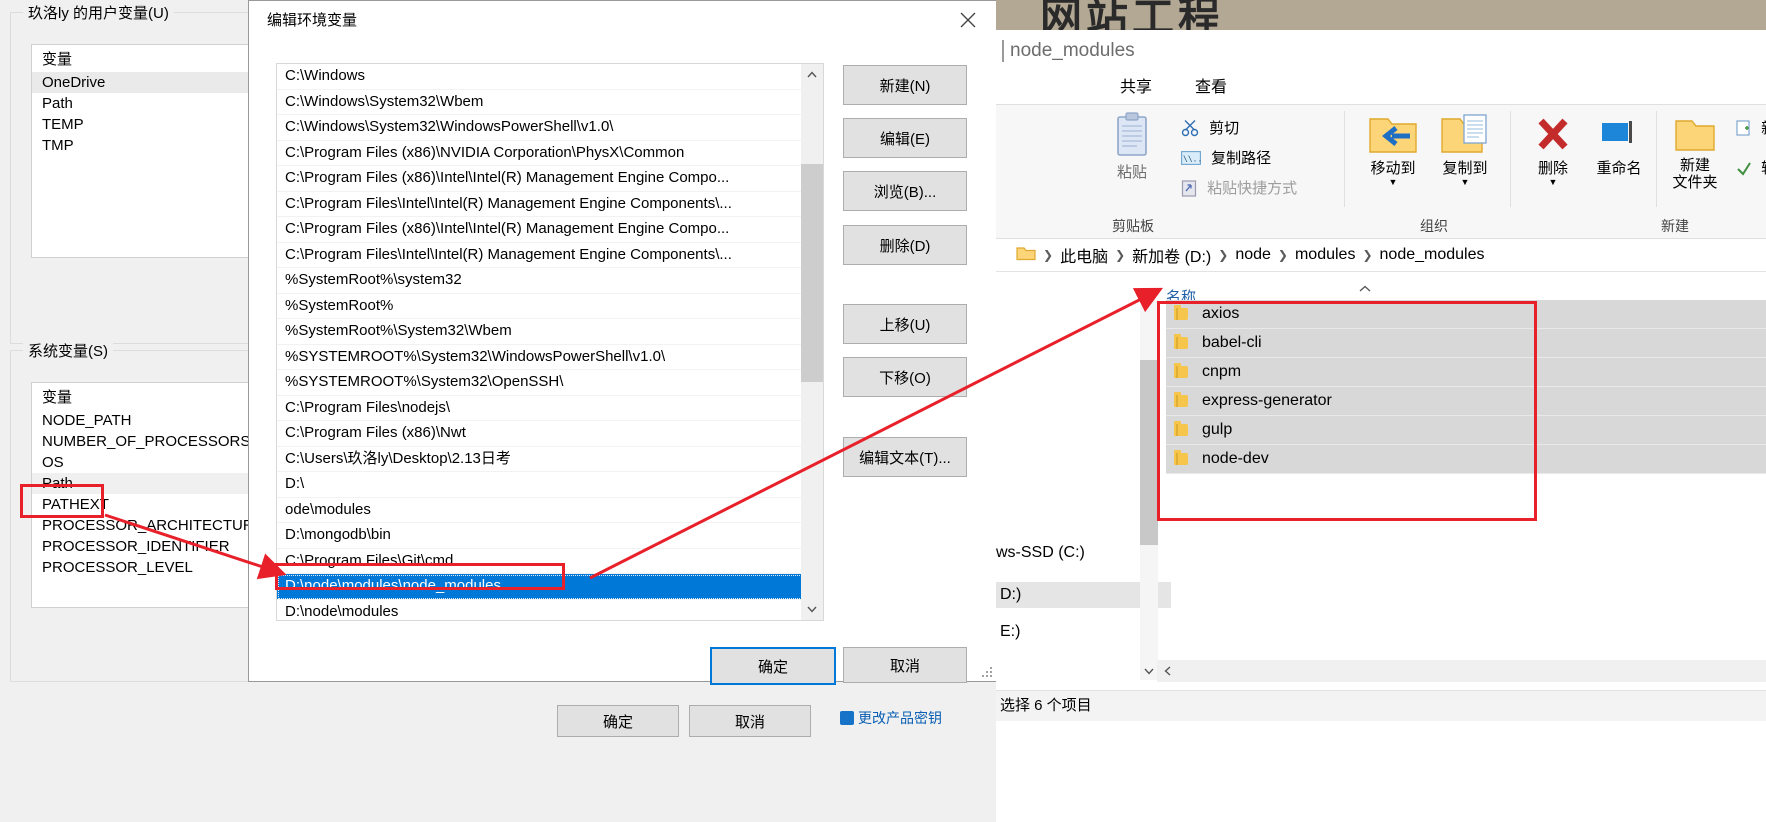  I want to click on file-row: cnpm, so click(1466, 372).